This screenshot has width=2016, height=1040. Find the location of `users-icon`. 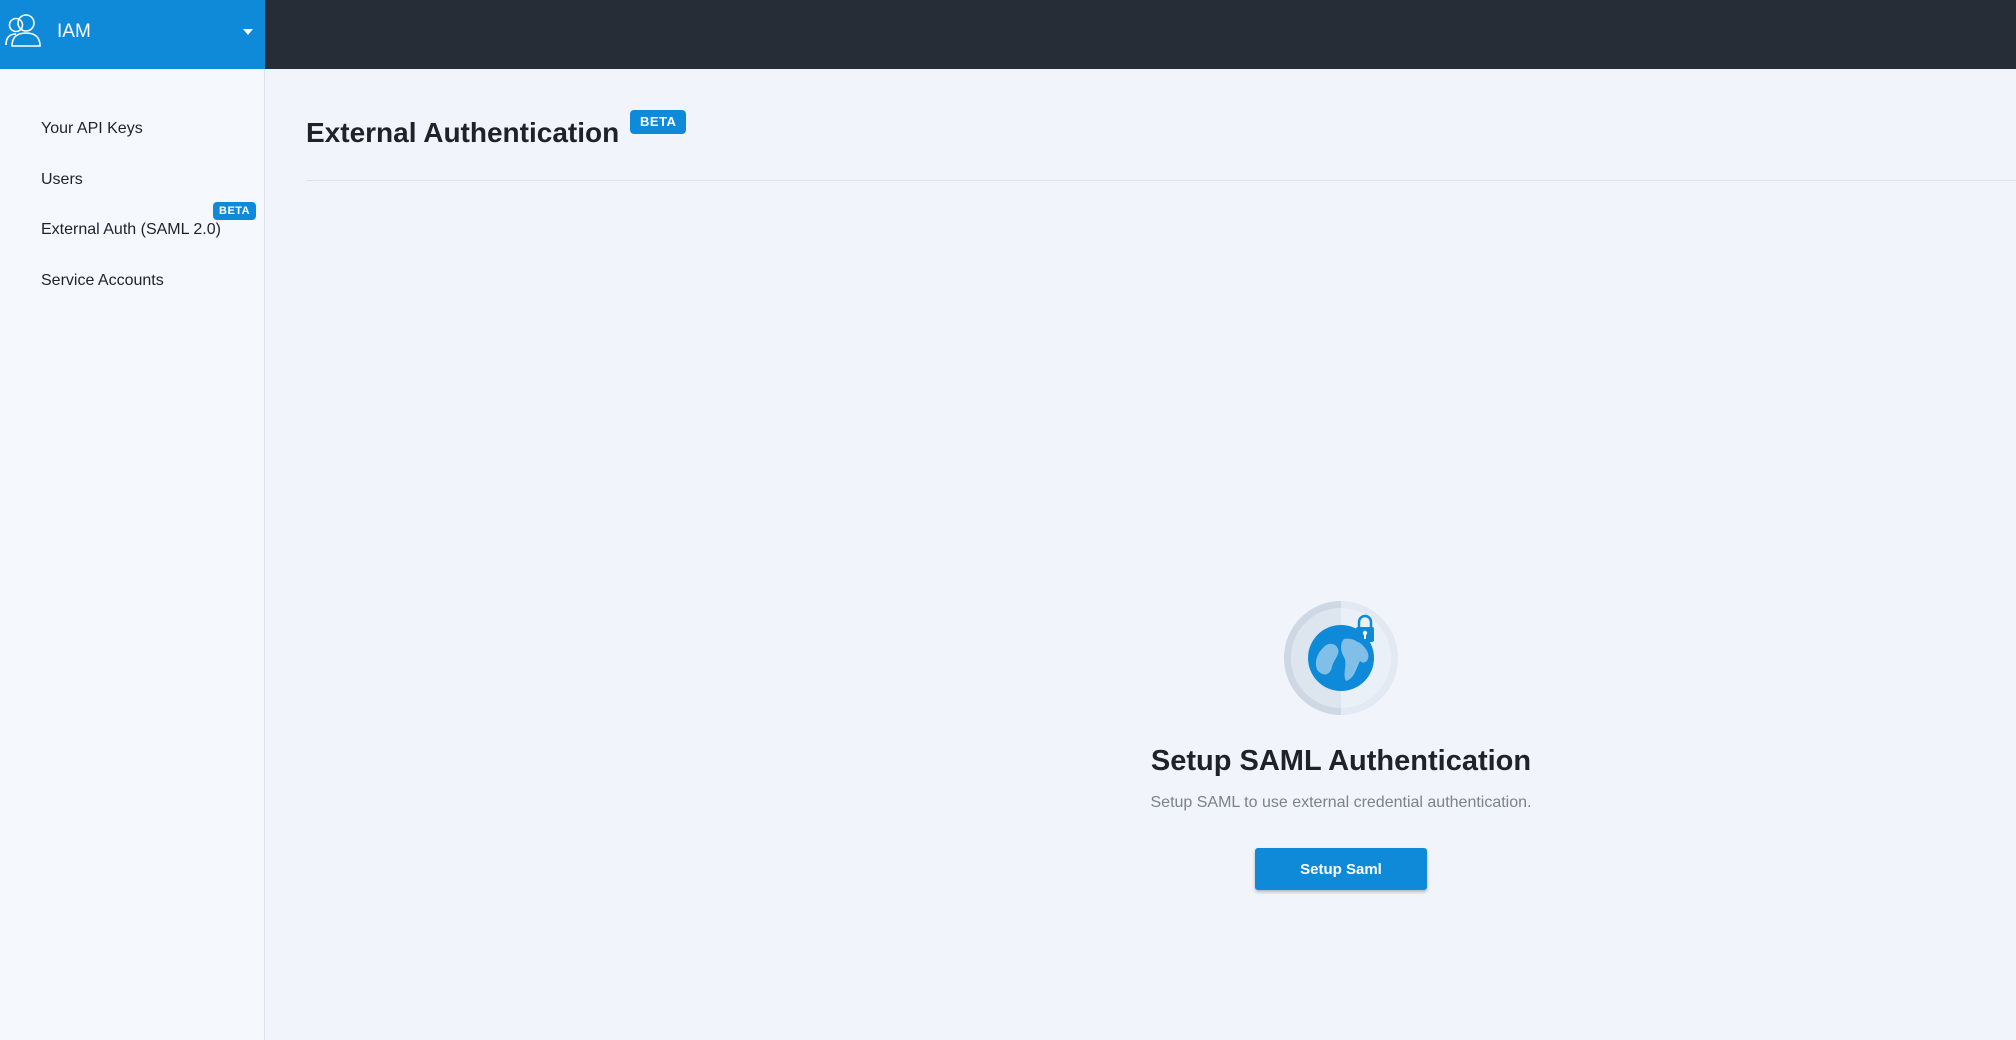

users-icon is located at coordinates (23, 30).